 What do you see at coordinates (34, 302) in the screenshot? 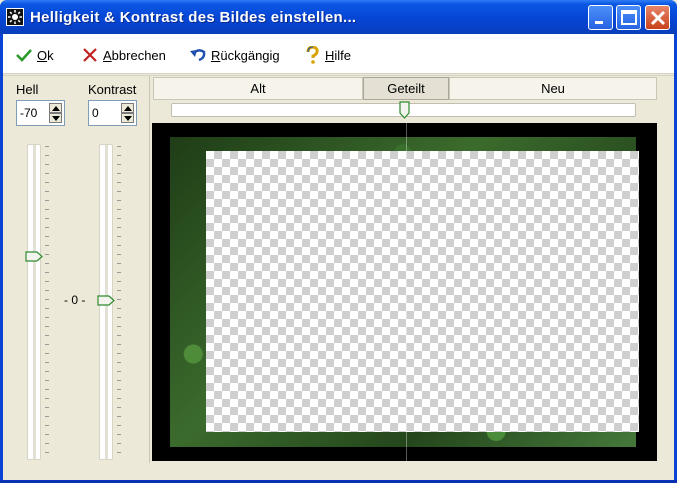
I see `brightness-slider-track` at bounding box center [34, 302].